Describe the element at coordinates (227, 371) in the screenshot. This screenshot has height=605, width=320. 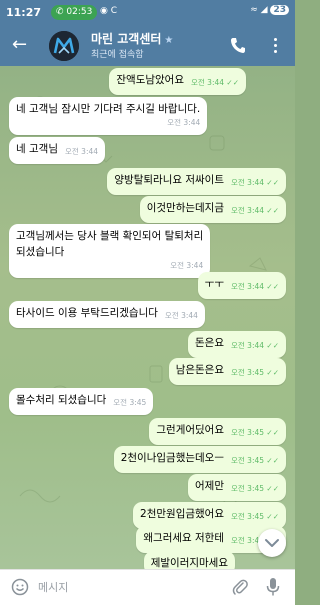
I see `message-bubble: 남은돈은요 오전 3:45 ✓✓` at that location.